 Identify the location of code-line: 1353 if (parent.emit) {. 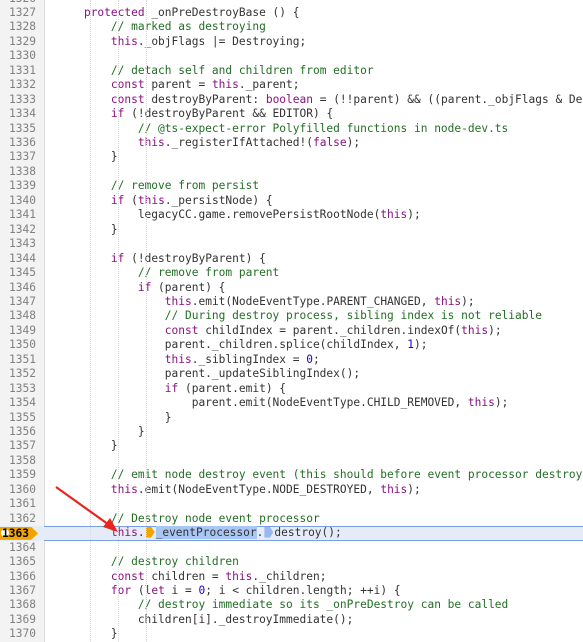
(291, 389).